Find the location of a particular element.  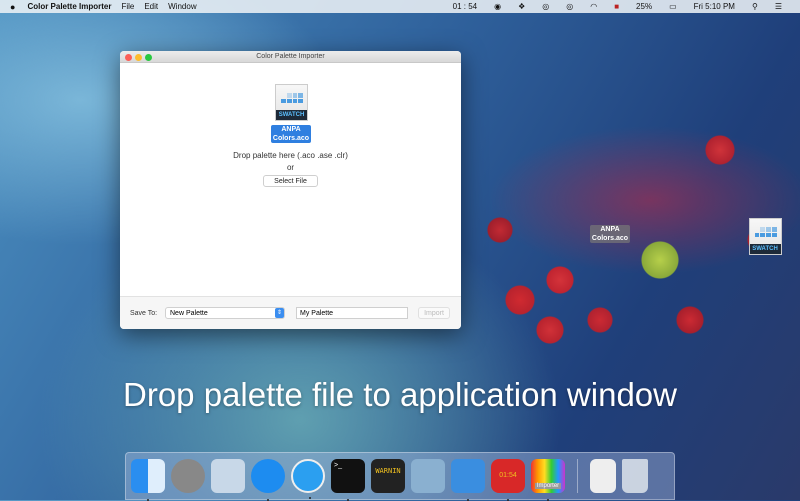

preview-icon is located at coordinates (428, 476).